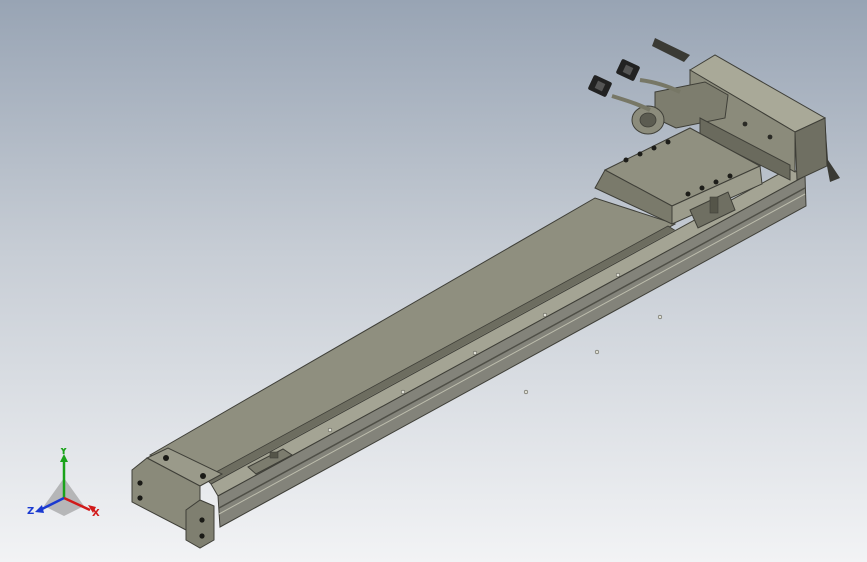 Image resolution: width=867 pixels, height=562 pixels. I want to click on z-axis-label: Z, so click(30, 511).